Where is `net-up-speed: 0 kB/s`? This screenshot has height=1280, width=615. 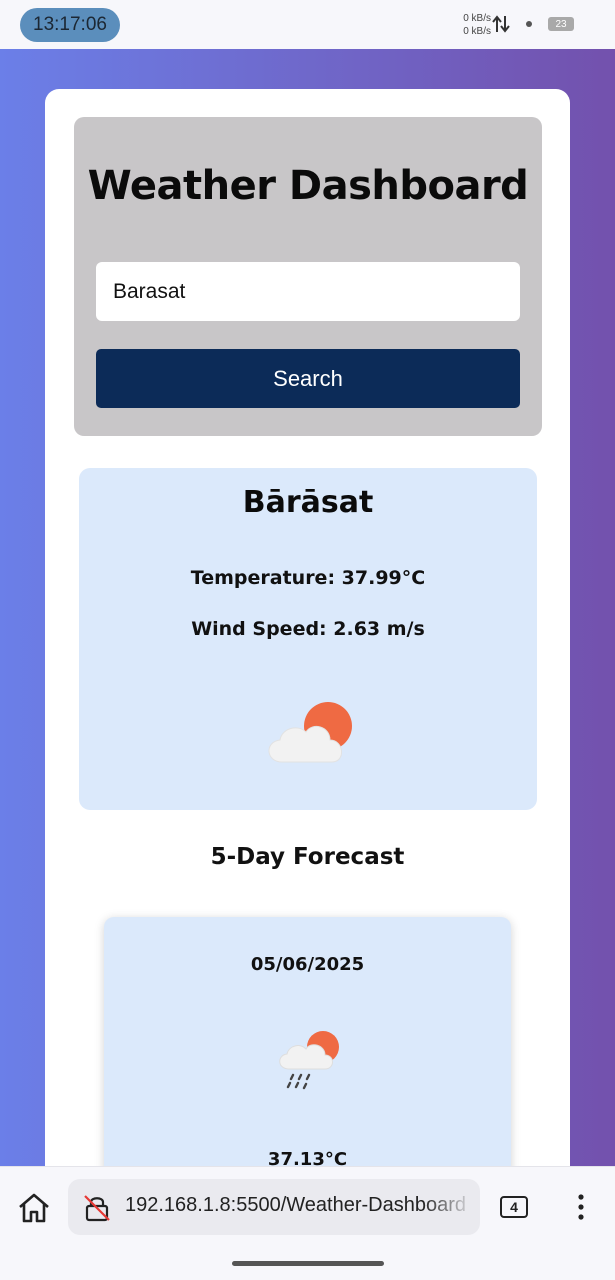 net-up-speed: 0 kB/s is located at coordinates (477, 18).